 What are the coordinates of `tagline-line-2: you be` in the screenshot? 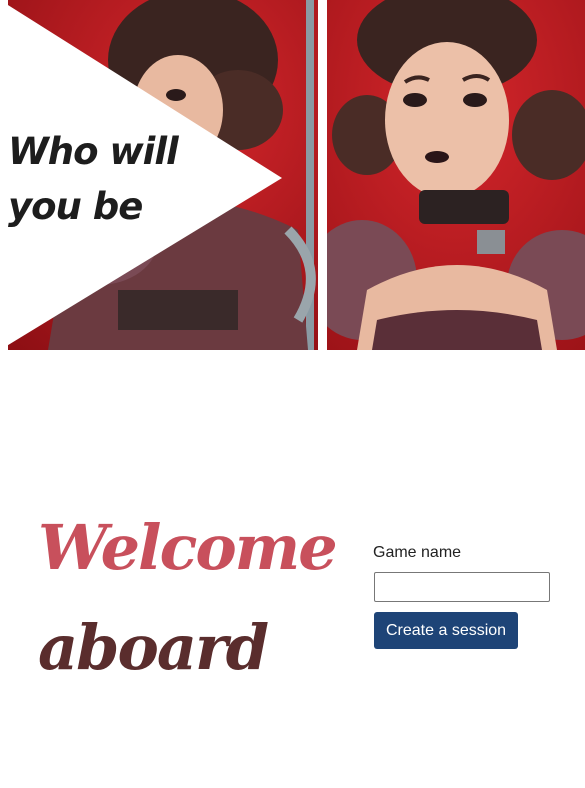 It's located at (75, 206).